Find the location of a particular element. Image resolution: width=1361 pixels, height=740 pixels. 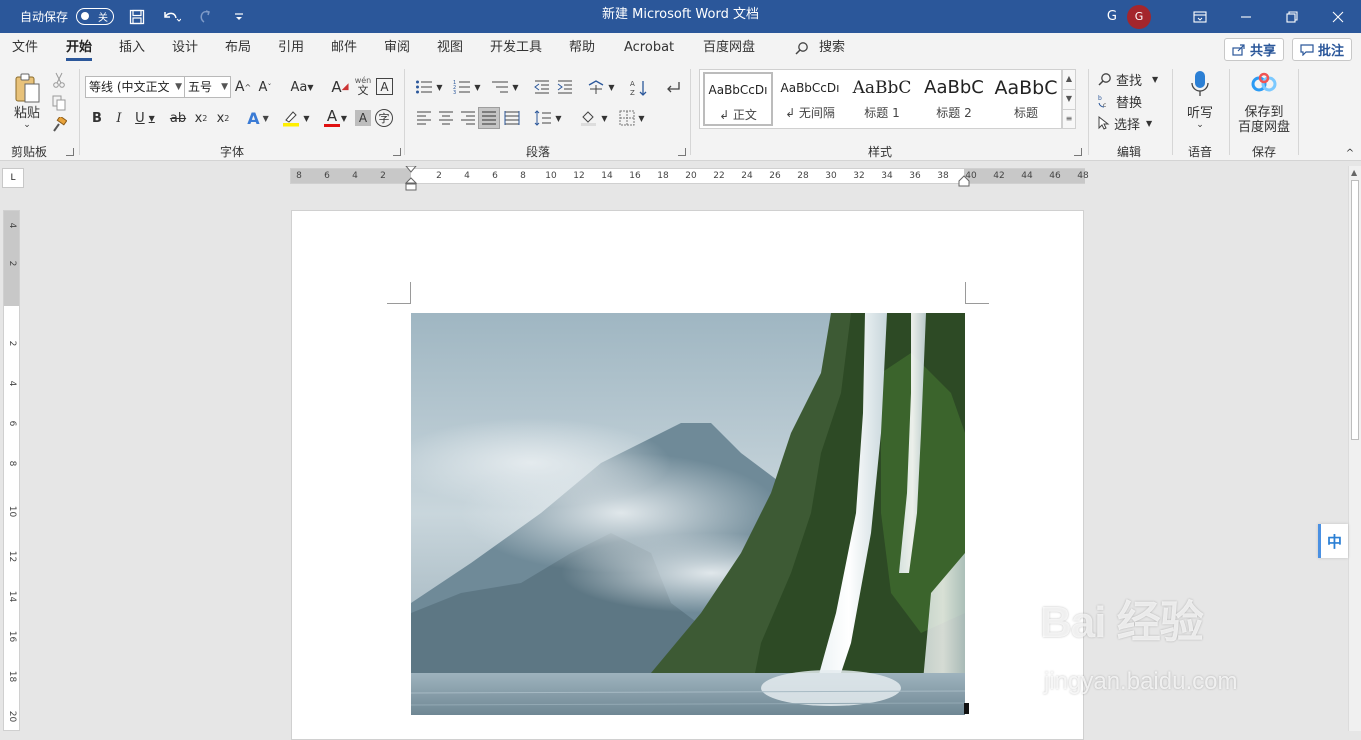

microphone-icon is located at coordinates (1200, 84).